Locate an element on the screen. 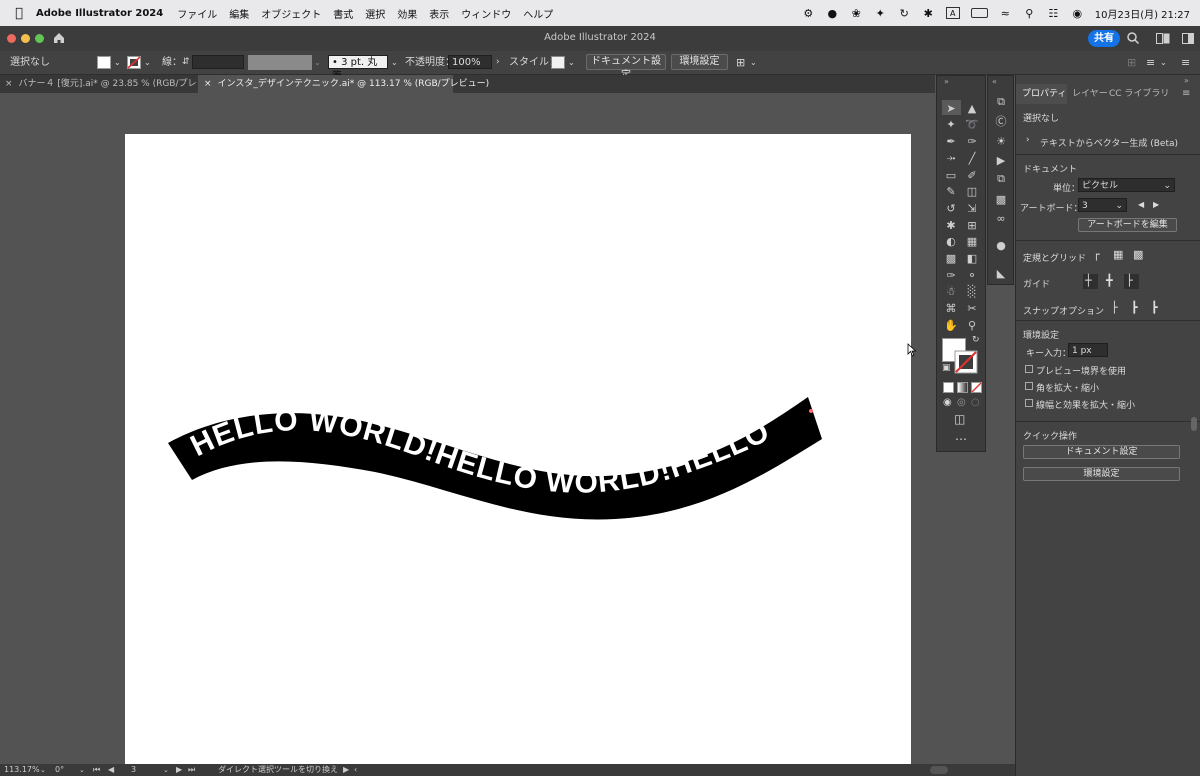 The width and height of the screenshot is (1200, 776). edit-toolbar-icon: ⋯ is located at coordinates (961, 439).